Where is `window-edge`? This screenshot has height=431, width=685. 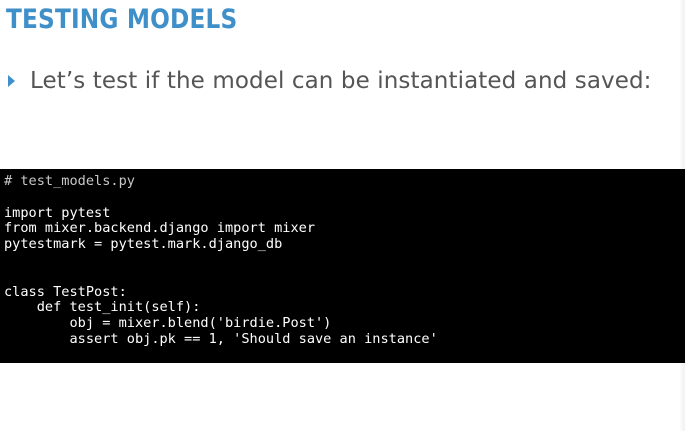
window-edge is located at coordinates (682, 215).